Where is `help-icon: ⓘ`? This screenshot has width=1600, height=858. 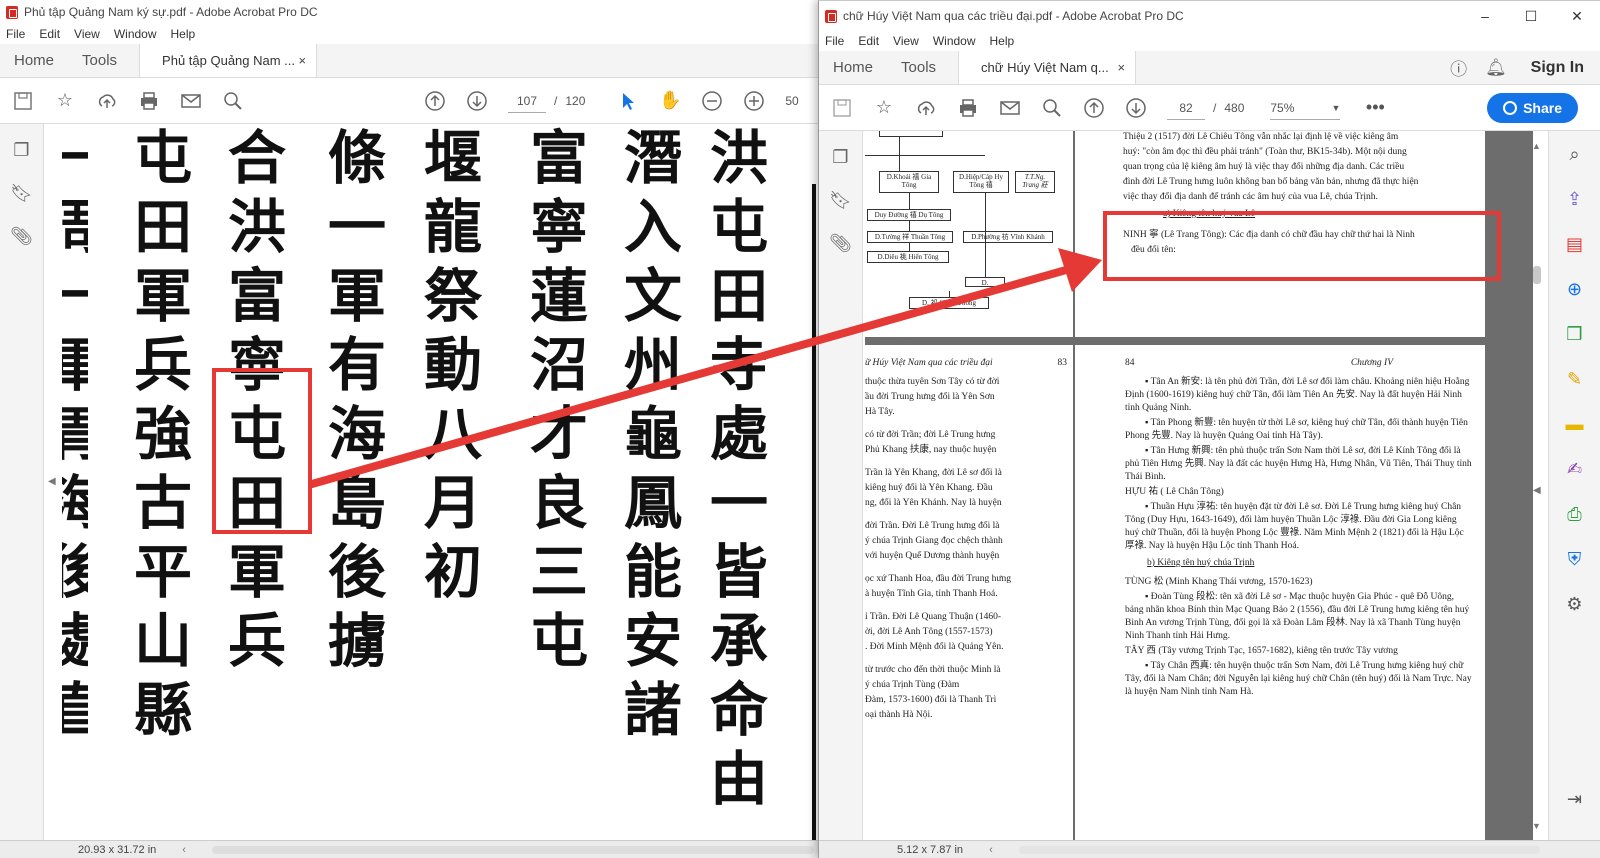 help-icon: ⓘ is located at coordinates (1458, 67).